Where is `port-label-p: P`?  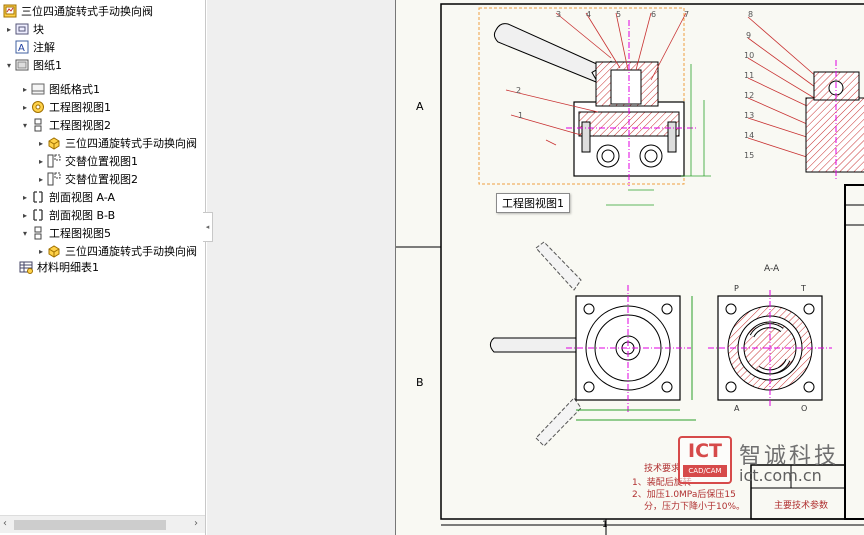
port-label-p: P is located at coordinates (736, 288).